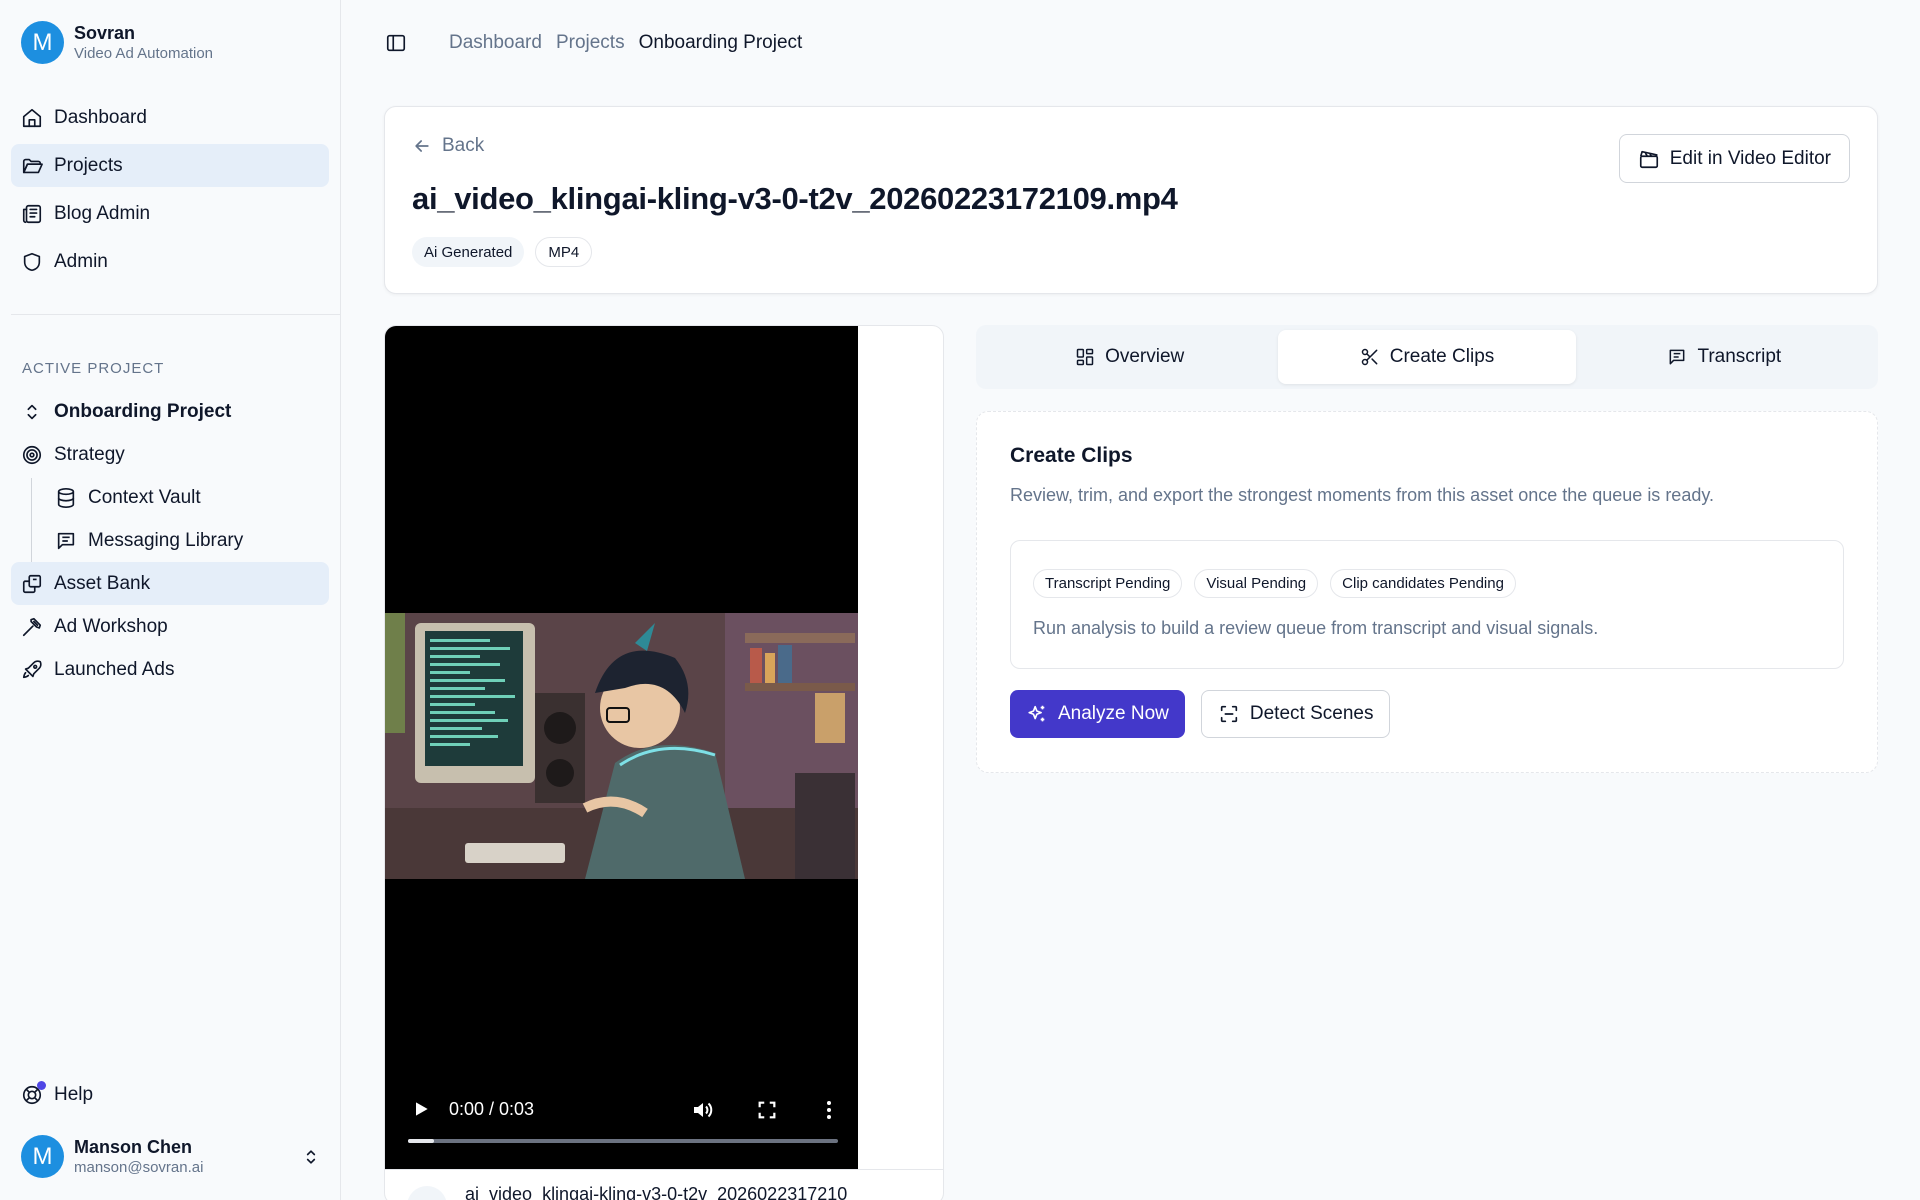 Image resolution: width=1920 pixels, height=1200 pixels. What do you see at coordinates (1677, 357) in the screenshot?
I see `message-text-icon` at bounding box center [1677, 357].